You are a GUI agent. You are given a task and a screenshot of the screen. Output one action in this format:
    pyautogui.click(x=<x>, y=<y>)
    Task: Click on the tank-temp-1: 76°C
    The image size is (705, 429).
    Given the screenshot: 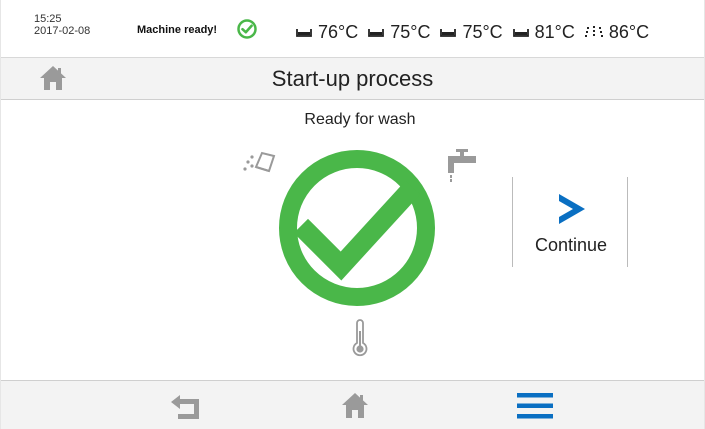 What is the action you would take?
    pyautogui.click(x=327, y=32)
    